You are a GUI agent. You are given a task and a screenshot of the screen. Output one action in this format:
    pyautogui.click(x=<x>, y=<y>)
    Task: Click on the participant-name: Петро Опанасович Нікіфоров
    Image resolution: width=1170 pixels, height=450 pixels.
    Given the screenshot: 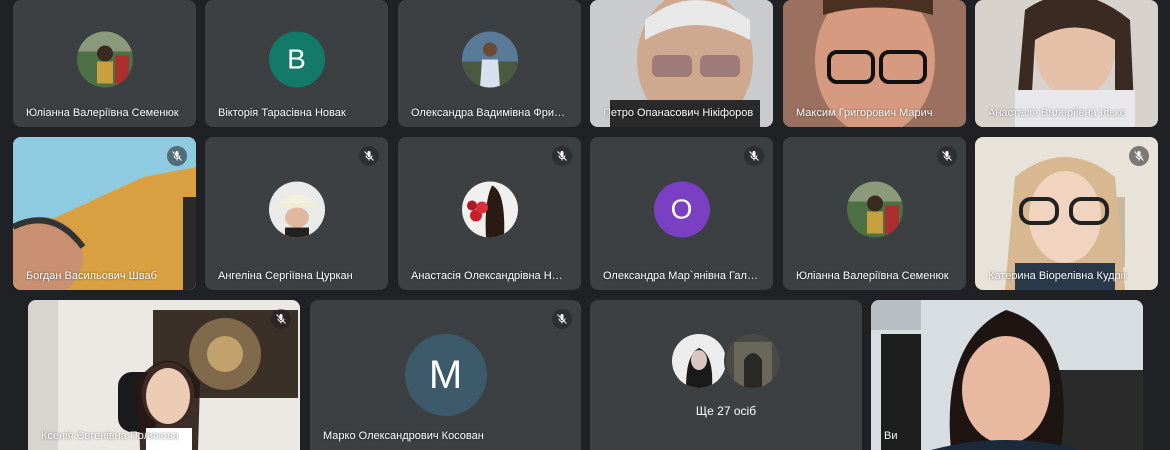 What is the action you would take?
    pyautogui.click(x=678, y=113)
    